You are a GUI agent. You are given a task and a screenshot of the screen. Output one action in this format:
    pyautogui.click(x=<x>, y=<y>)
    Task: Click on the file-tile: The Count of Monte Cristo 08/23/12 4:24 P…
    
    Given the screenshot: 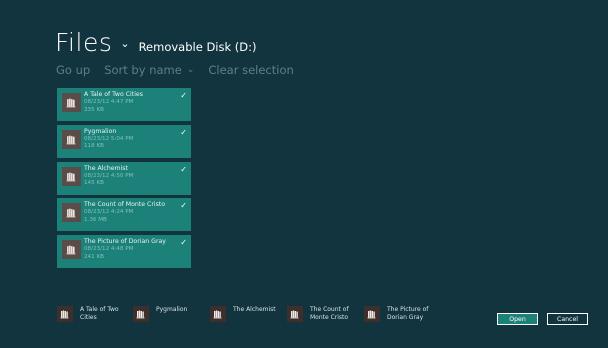 What is the action you would take?
    pyautogui.click(x=124, y=215)
    